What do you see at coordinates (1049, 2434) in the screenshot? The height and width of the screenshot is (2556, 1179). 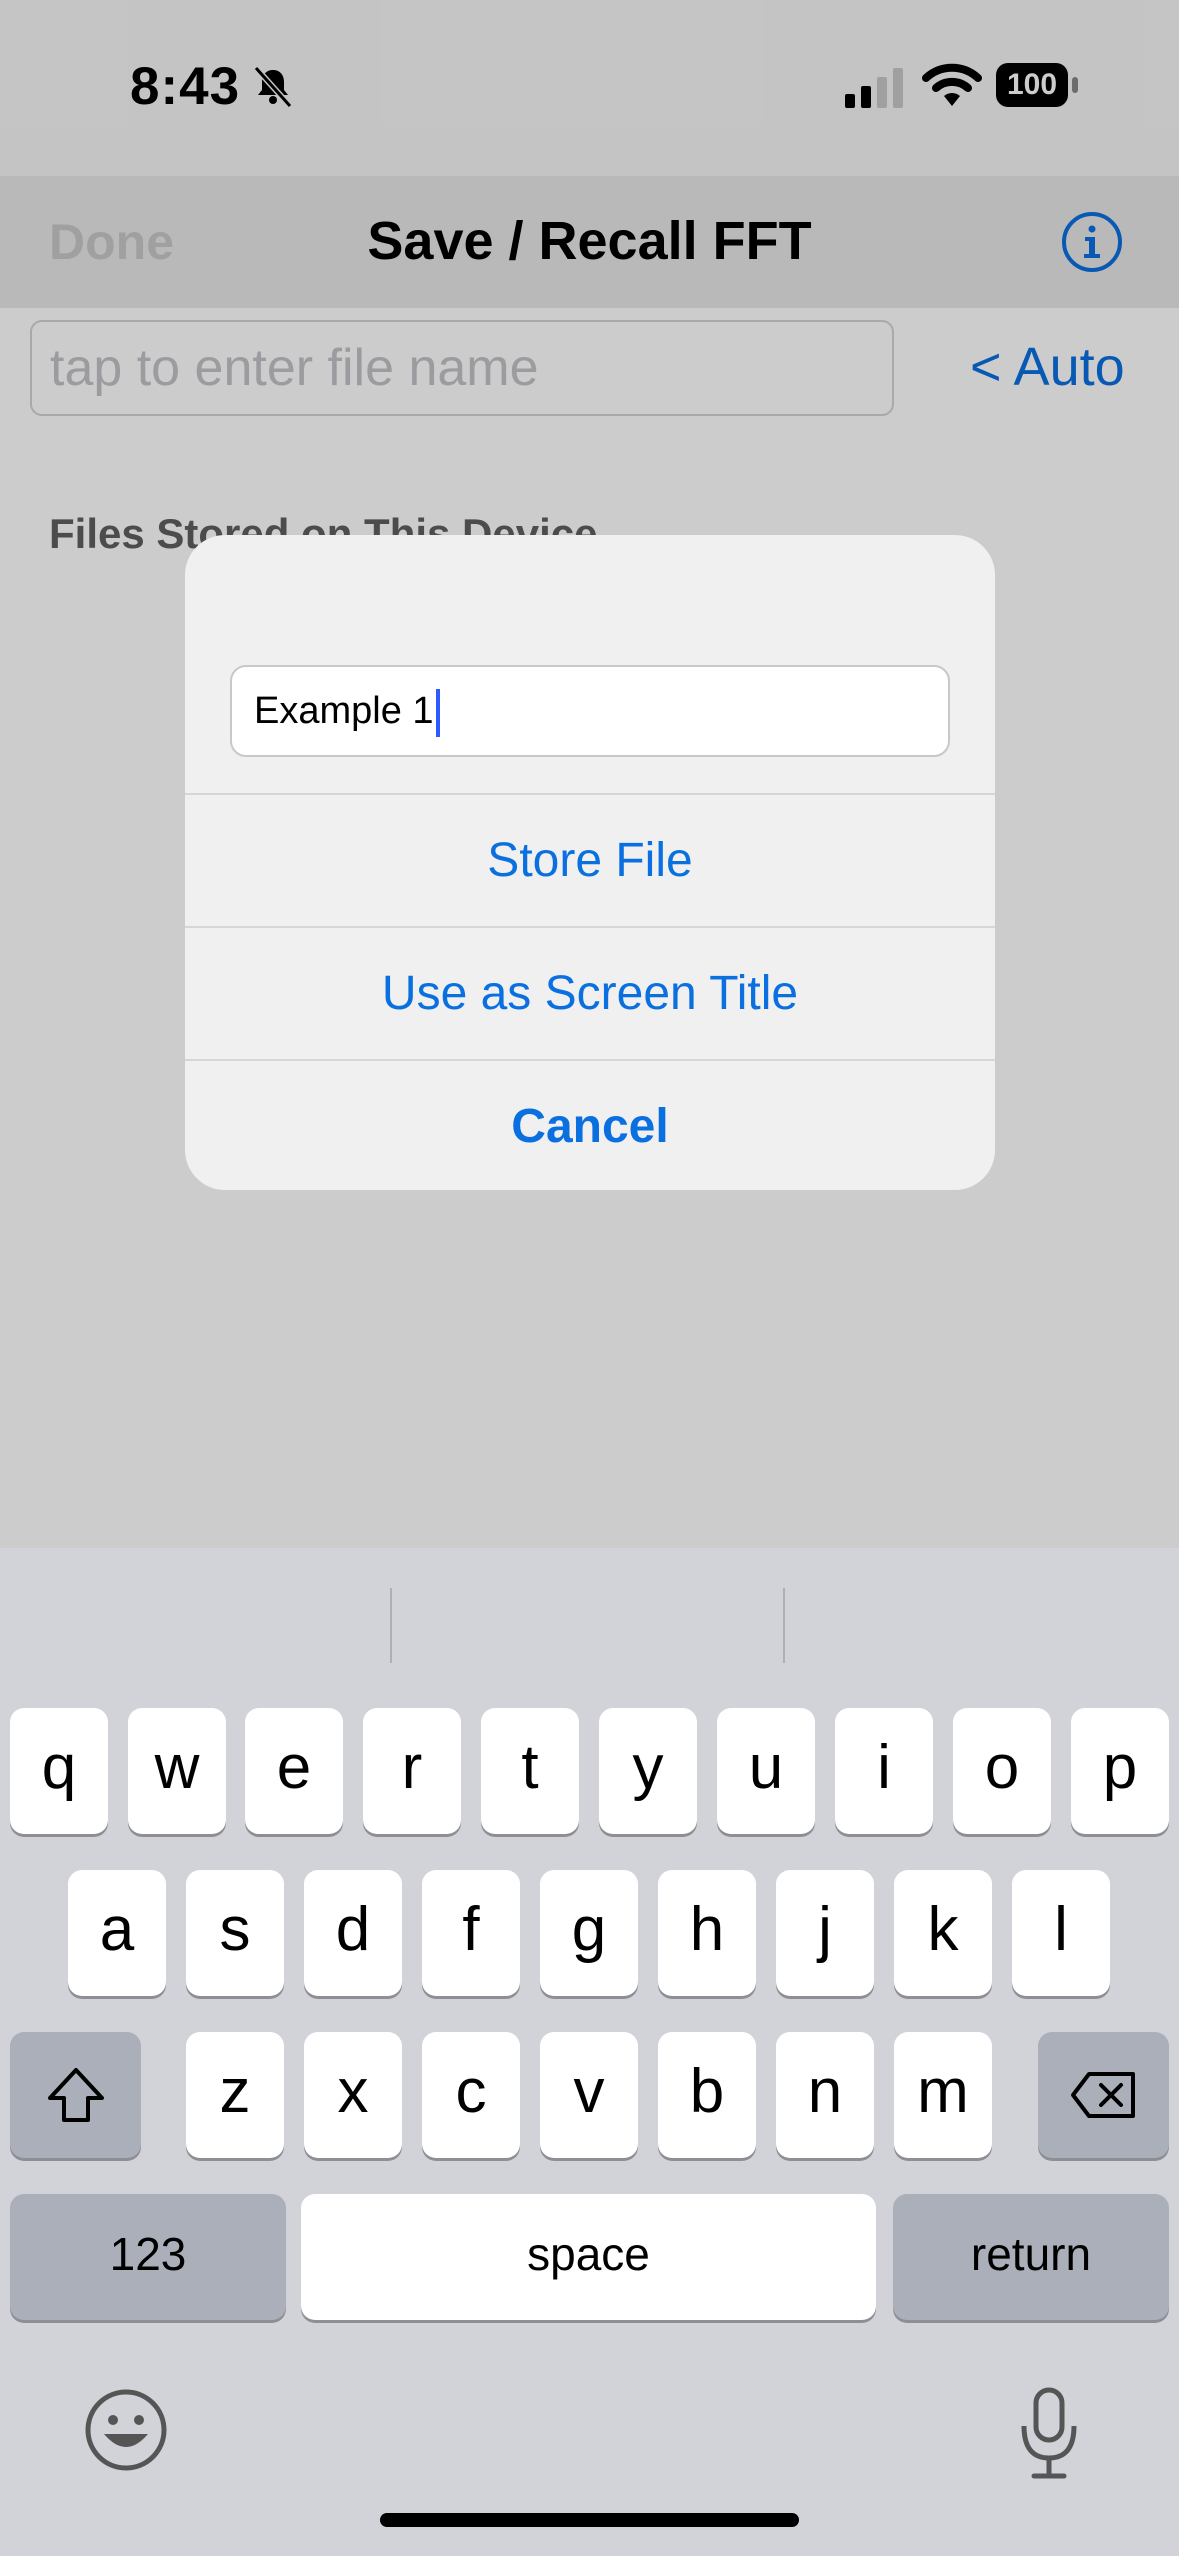 I see `microphone-icon` at bounding box center [1049, 2434].